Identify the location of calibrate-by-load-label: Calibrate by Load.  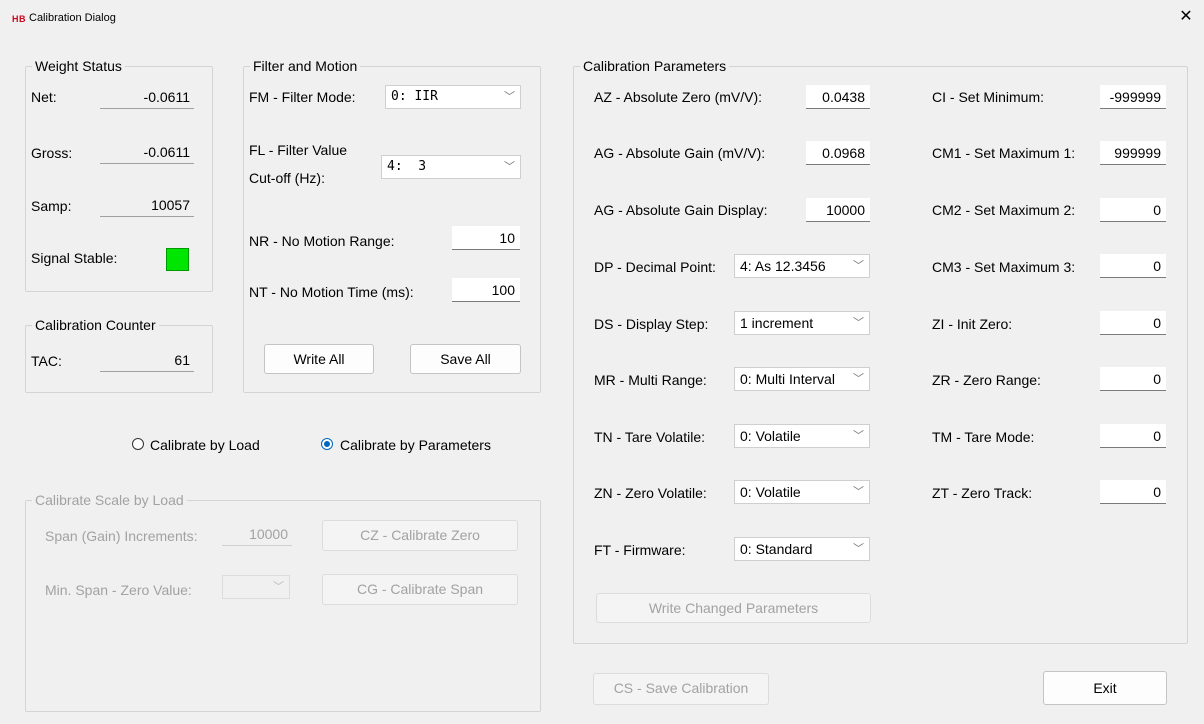
(205, 445).